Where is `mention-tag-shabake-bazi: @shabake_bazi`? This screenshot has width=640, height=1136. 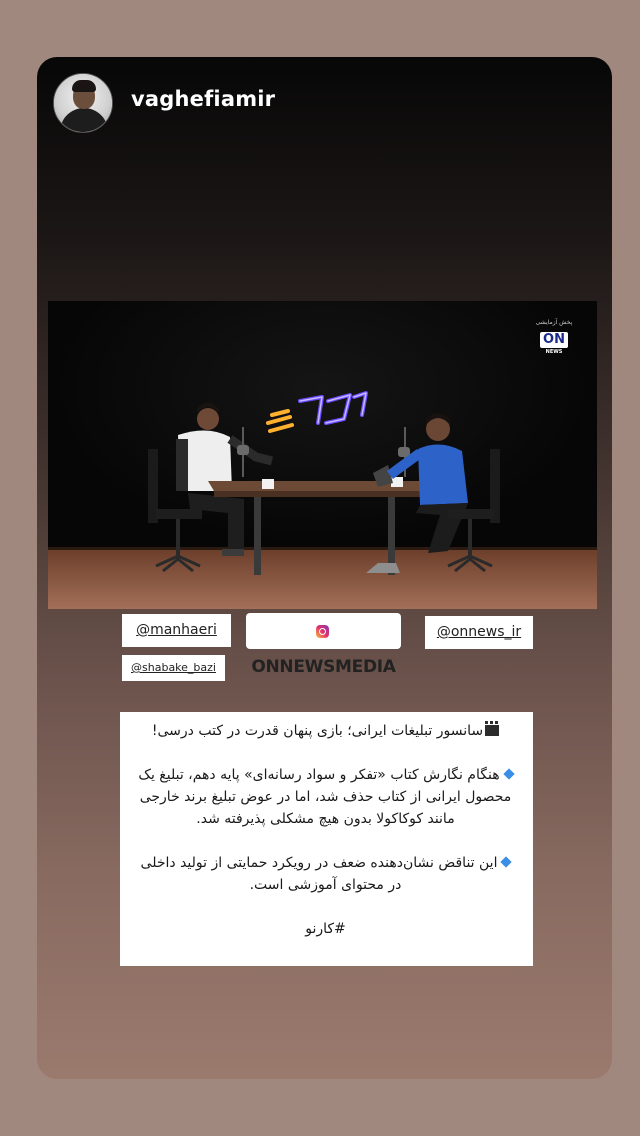 mention-tag-shabake-bazi: @shabake_bazi is located at coordinates (173, 668).